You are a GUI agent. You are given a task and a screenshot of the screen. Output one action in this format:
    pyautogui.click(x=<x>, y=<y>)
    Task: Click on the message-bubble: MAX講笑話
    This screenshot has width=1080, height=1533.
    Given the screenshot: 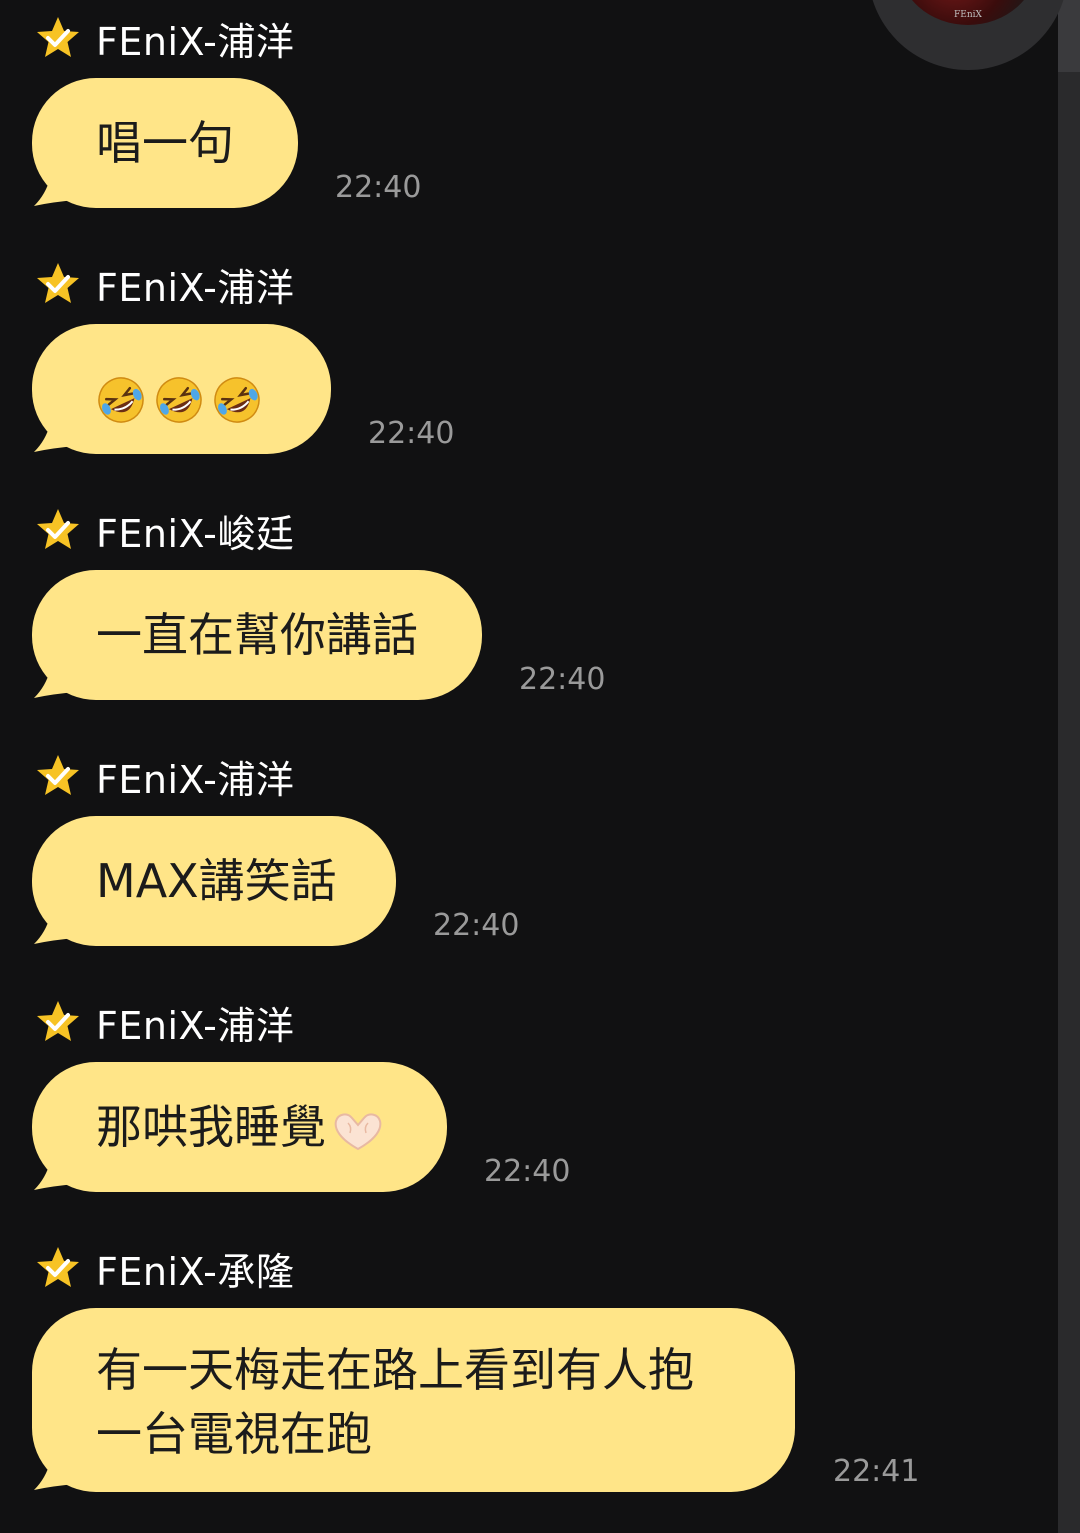 What is the action you would take?
    pyautogui.click(x=214, y=881)
    